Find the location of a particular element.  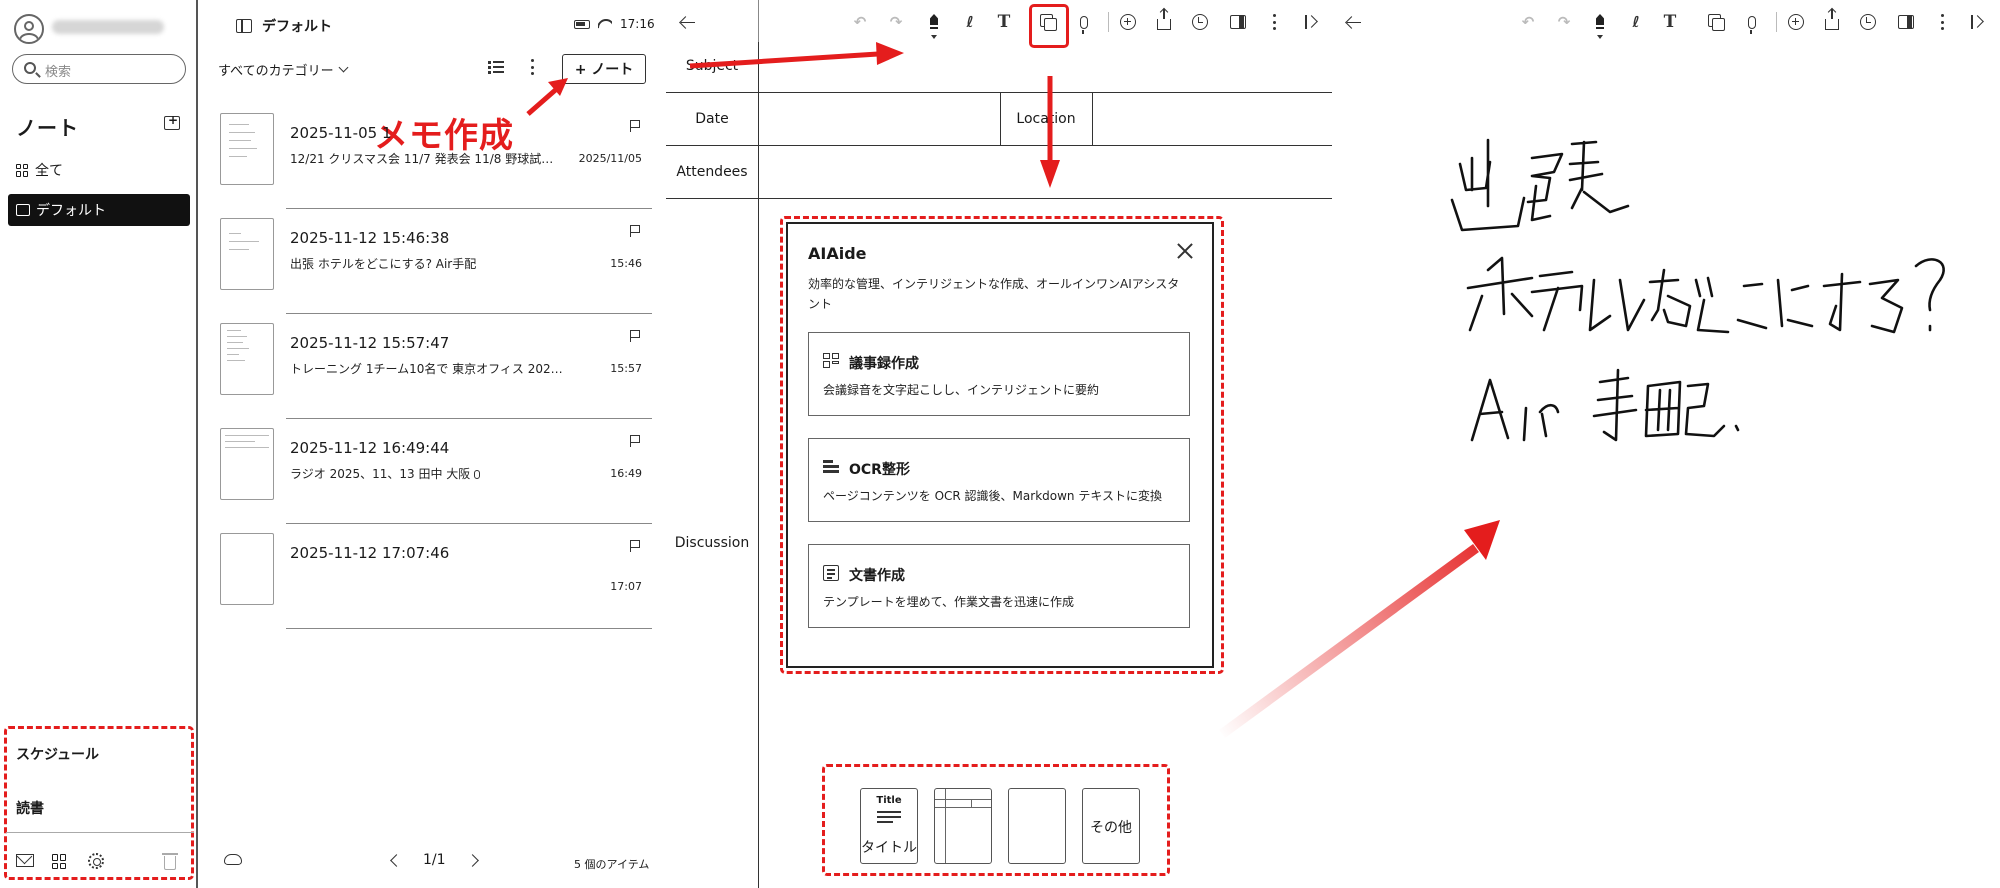

search-input: 検索 is located at coordinates (99, 69).